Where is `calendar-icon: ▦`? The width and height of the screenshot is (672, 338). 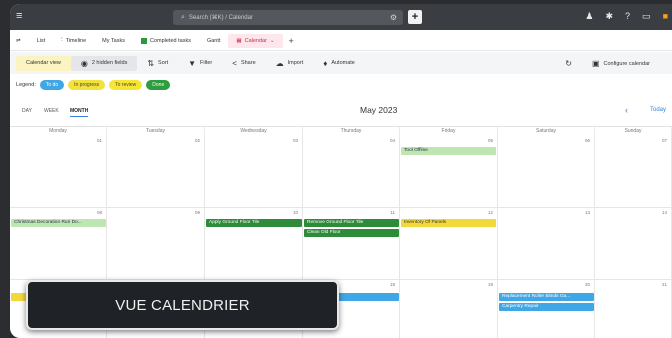 calendar-icon: ▦ is located at coordinates (239, 40).